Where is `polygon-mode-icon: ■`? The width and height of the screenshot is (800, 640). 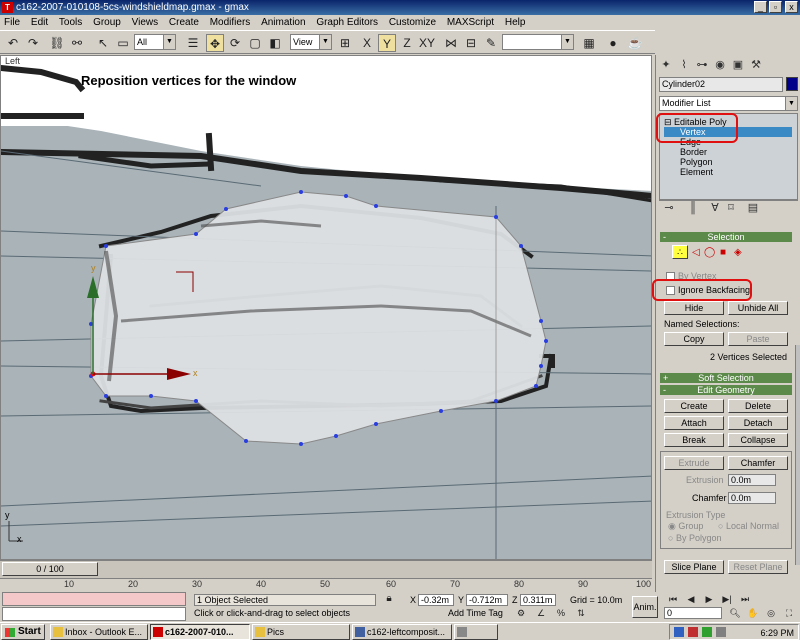 polygon-mode-icon: ■ is located at coordinates (723, 252).